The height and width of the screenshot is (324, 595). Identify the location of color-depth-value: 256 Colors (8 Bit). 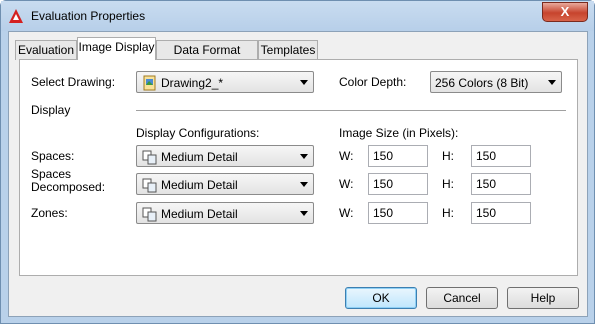
(482, 83).